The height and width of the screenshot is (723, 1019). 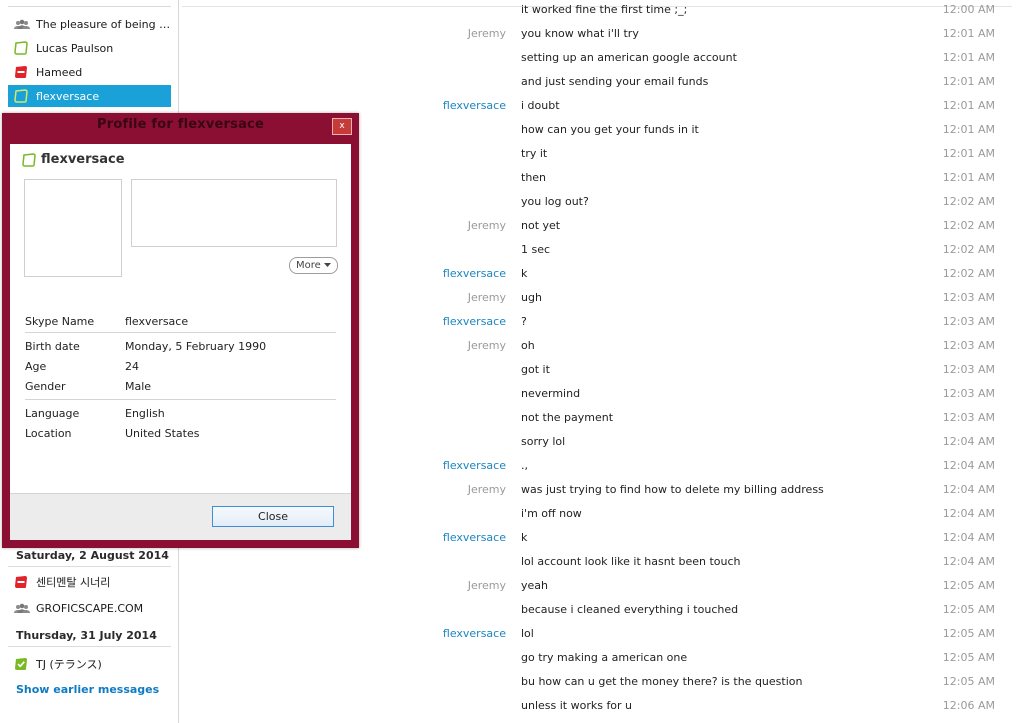 What do you see at coordinates (528, 345) in the screenshot?
I see `message-text: oh` at bounding box center [528, 345].